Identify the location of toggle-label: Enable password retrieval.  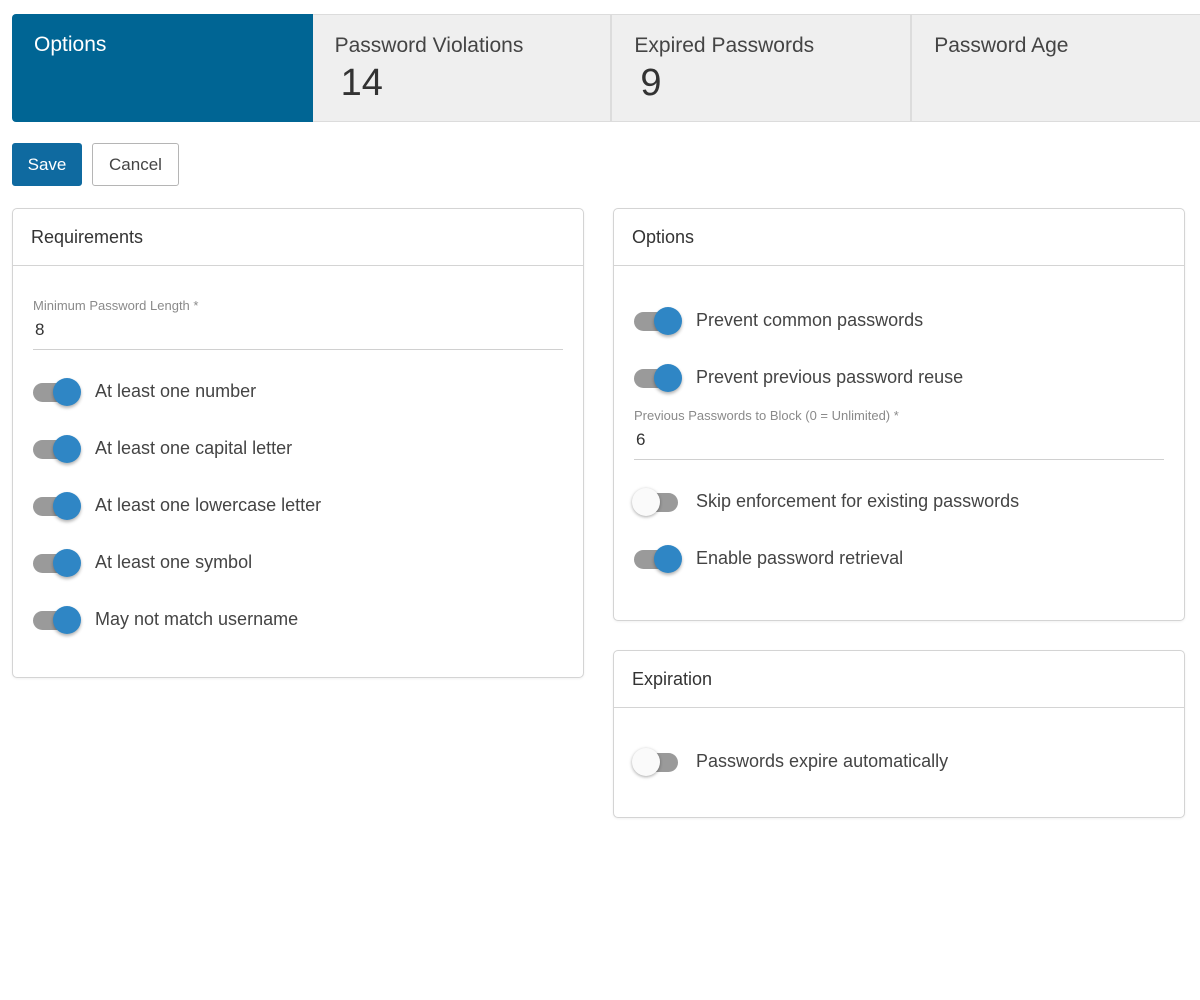
(800, 558).